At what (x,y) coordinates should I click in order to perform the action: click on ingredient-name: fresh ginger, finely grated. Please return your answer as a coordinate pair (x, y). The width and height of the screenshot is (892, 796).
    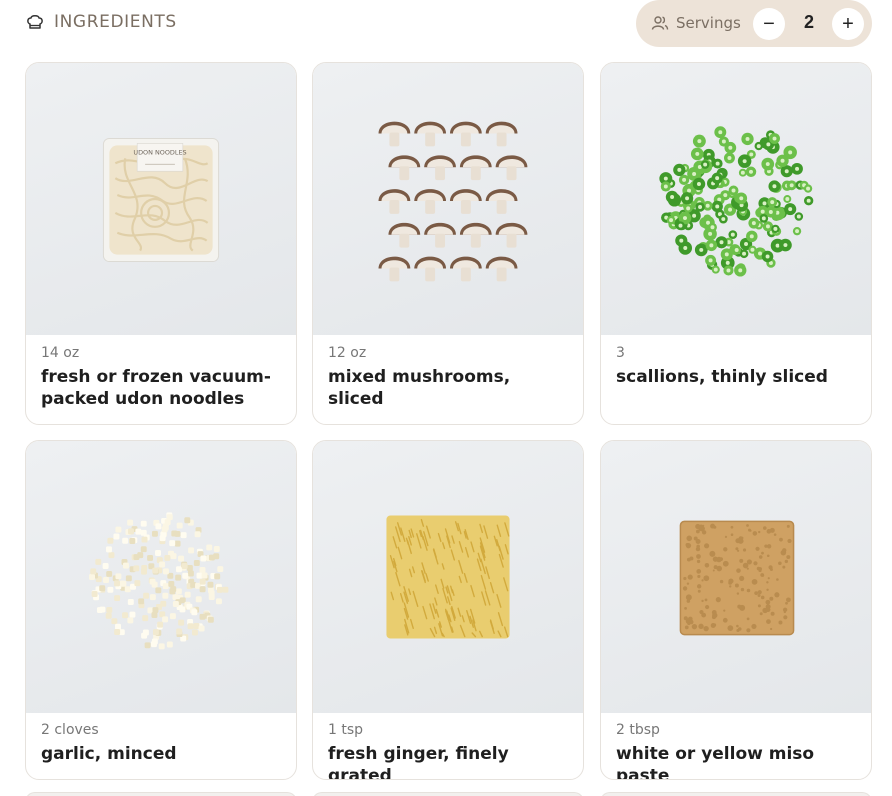
    Looking at the image, I should click on (418, 762).